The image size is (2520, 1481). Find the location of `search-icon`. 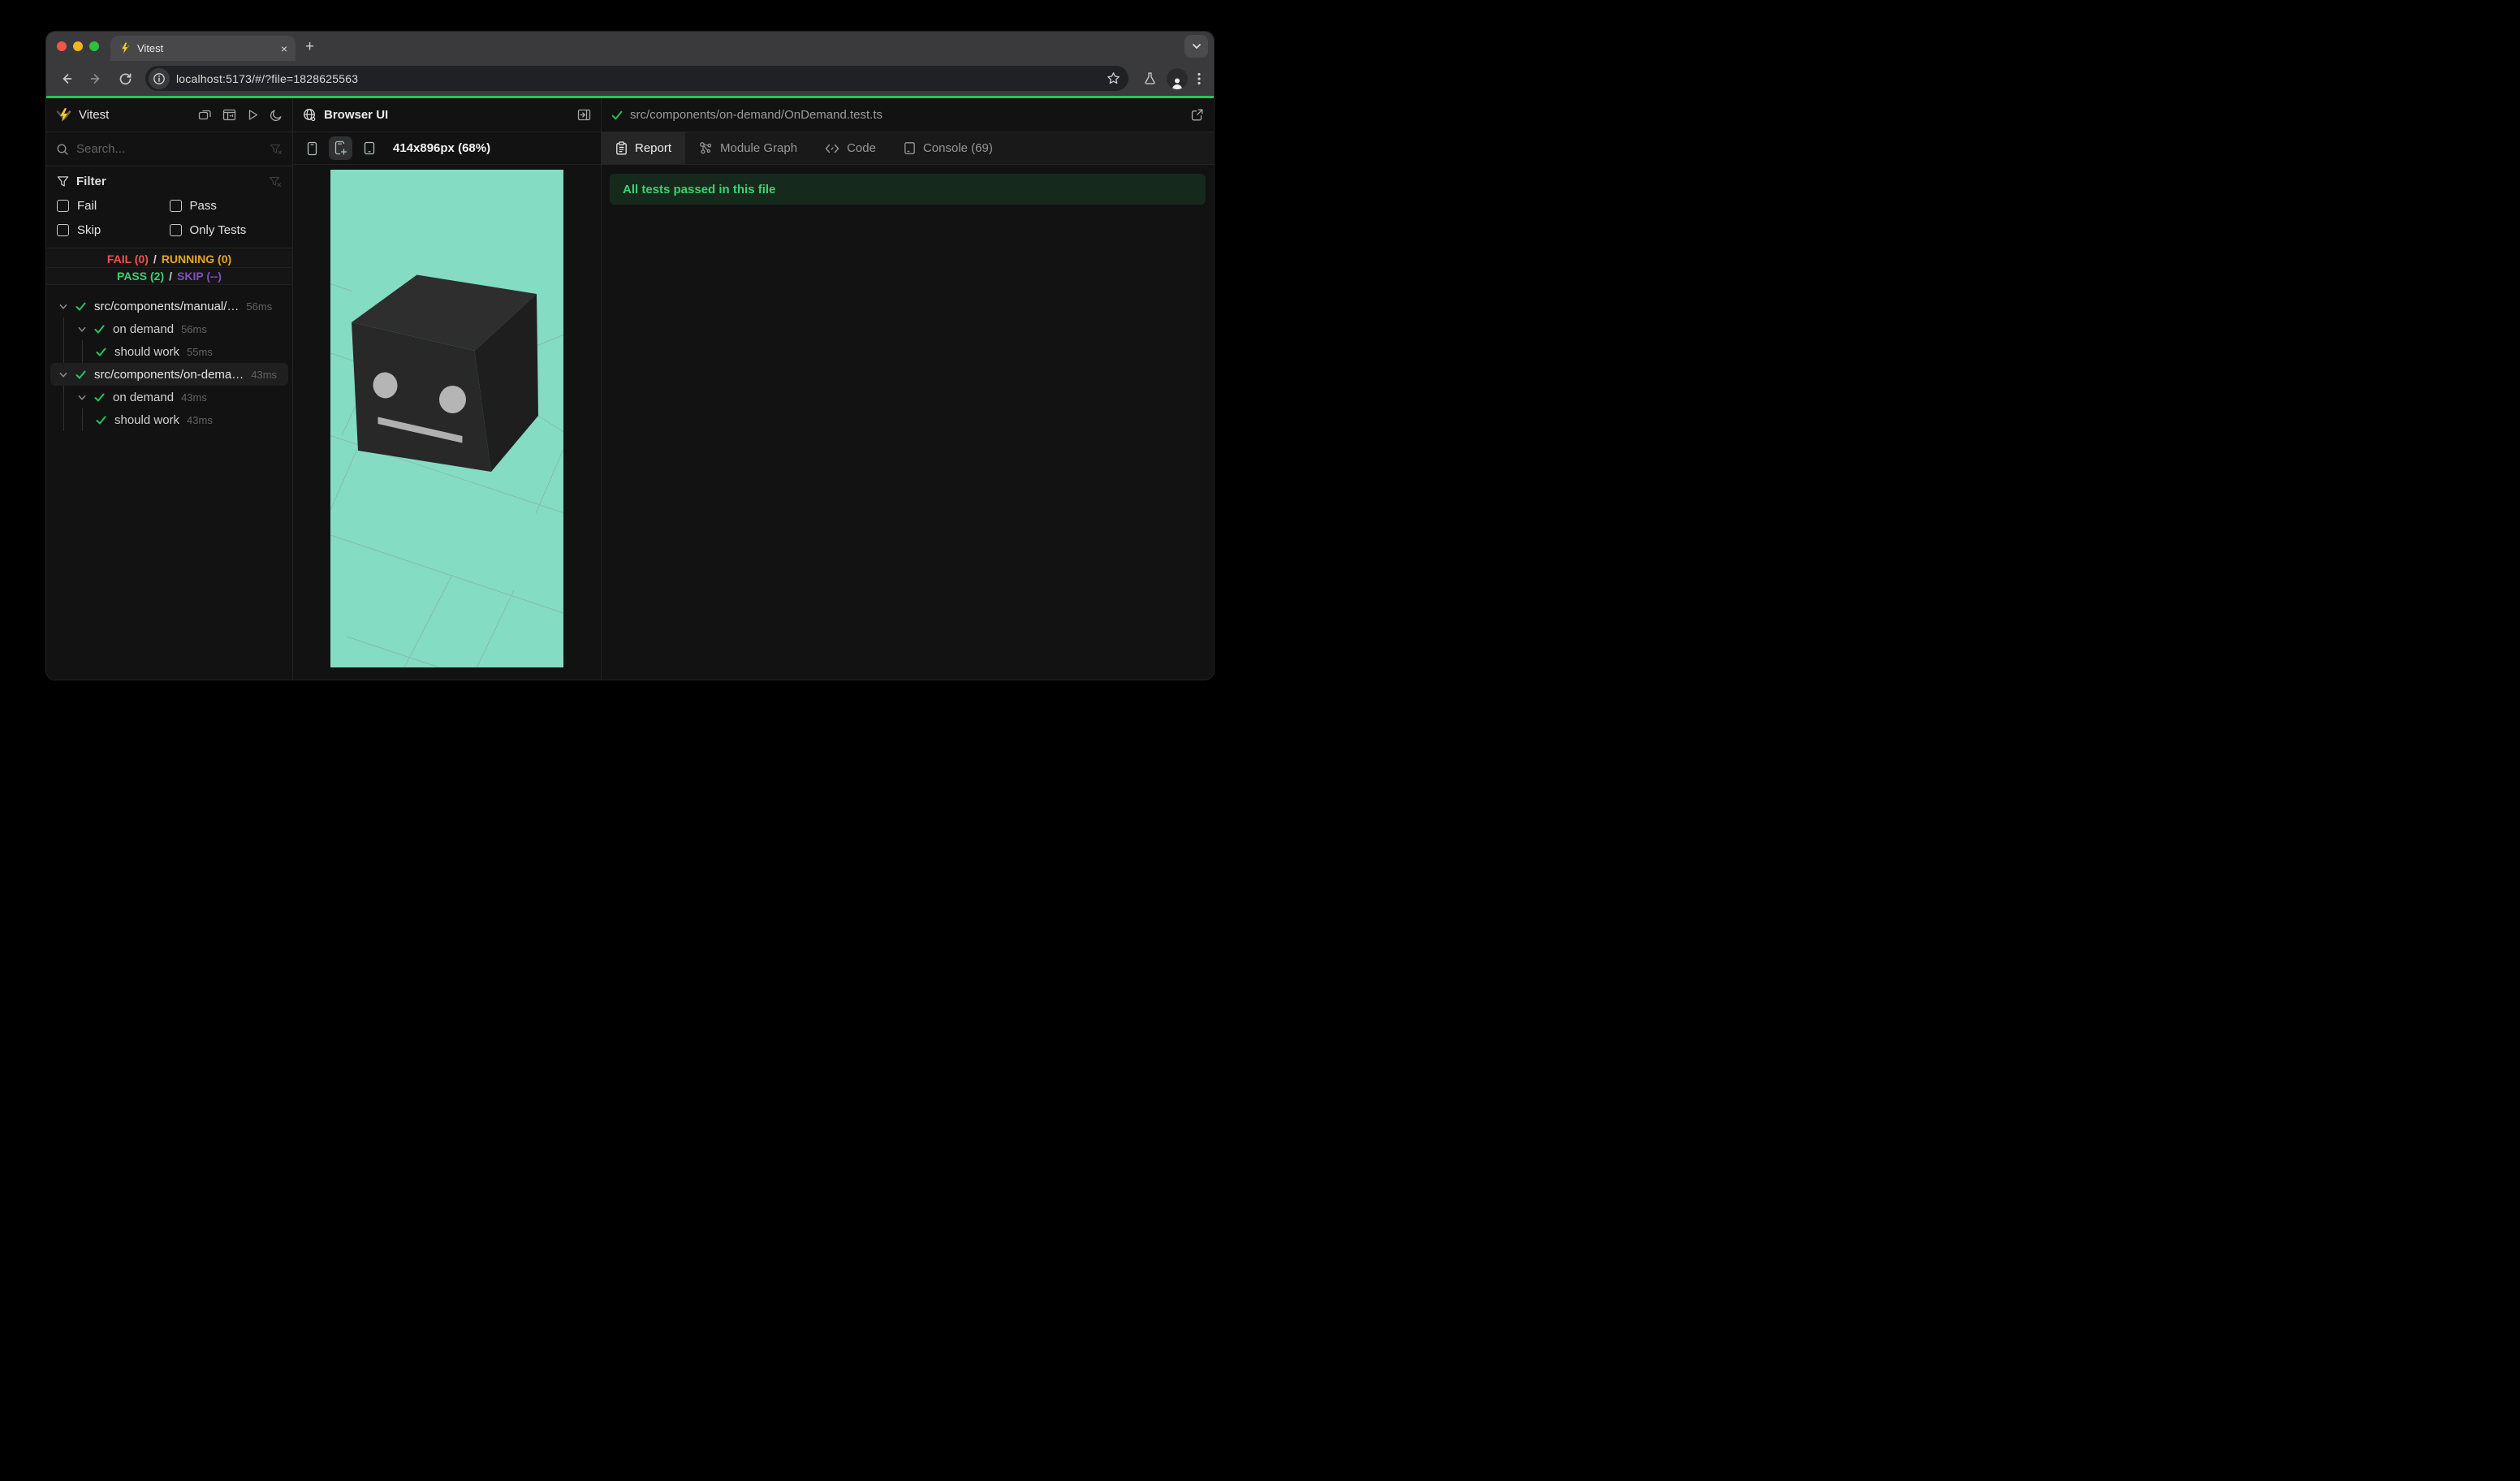

search-icon is located at coordinates (62, 149).